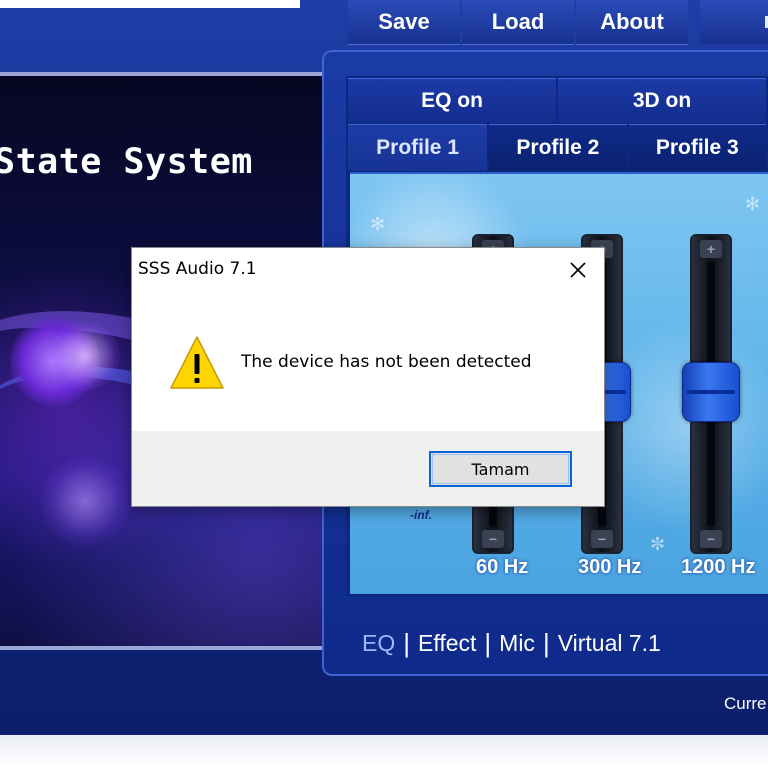 This screenshot has width=768, height=768. I want to click on warning-icon, so click(197, 365).